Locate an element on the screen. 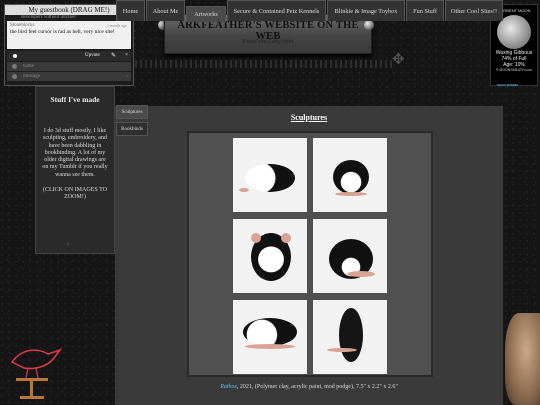  guestbook-message-field: message › is located at coordinates (69, 76).